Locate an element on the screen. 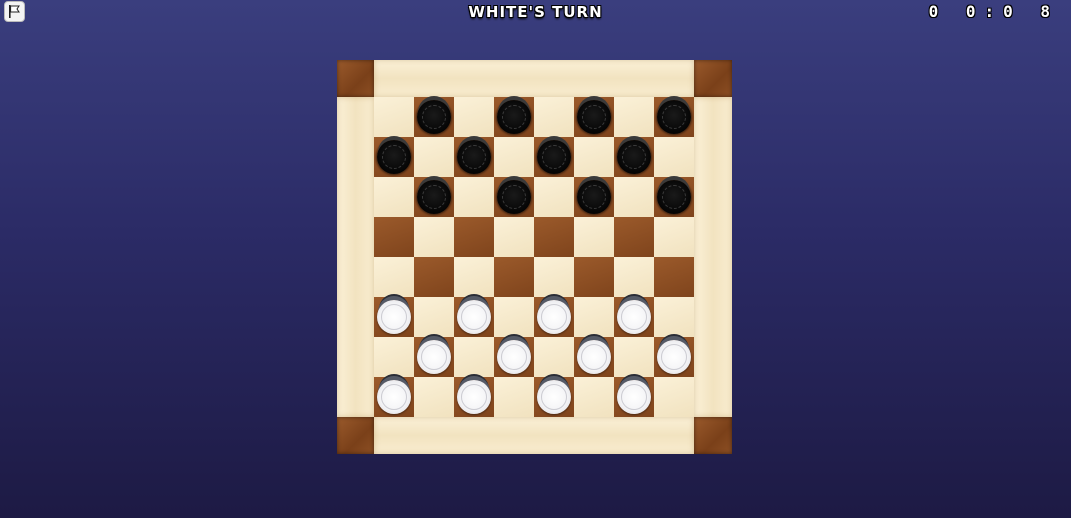  game-timer: 0 0:0 8 is located at coordinates (993, 11).